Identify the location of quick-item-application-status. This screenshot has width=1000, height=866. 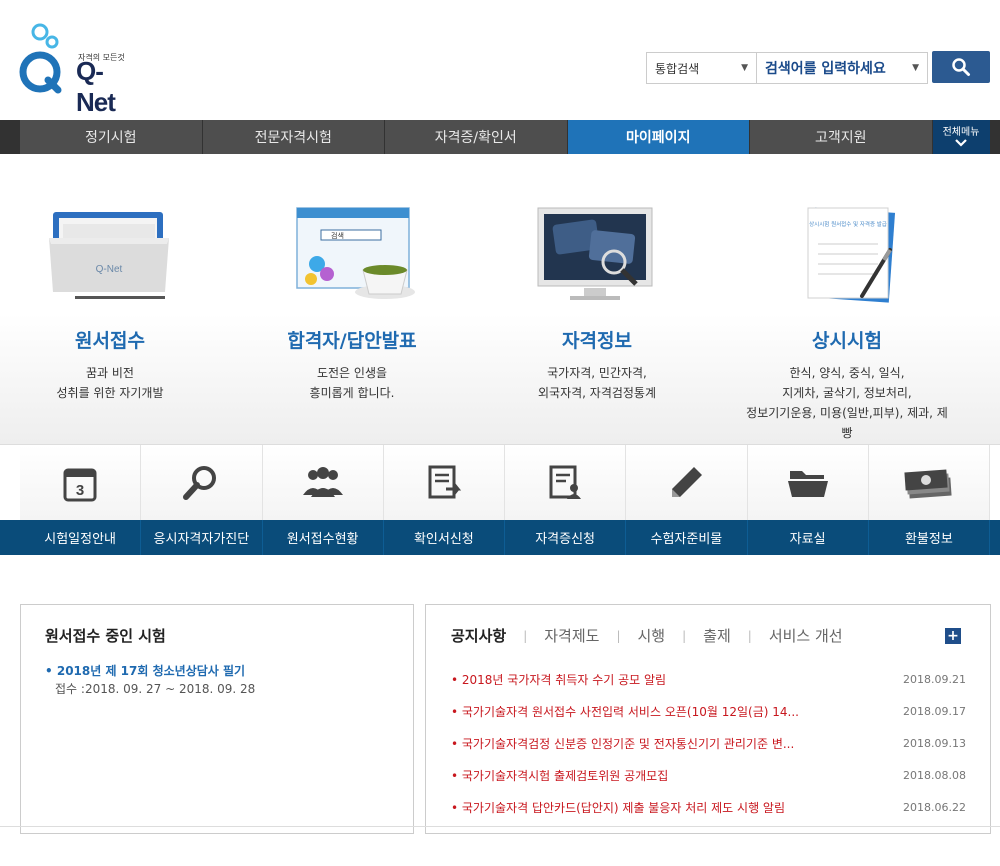
(323, 482).